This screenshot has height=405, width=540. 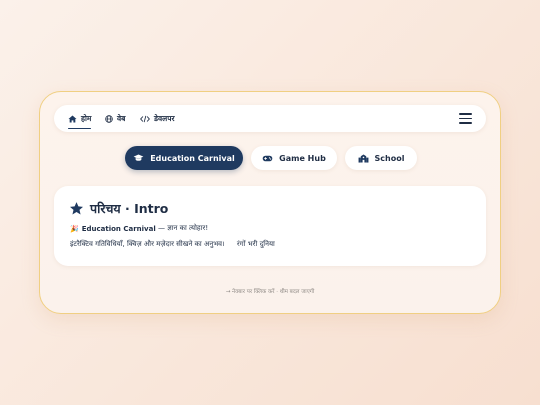 I want to click on page-title: परिचय · Intro, so click(x=118, y=208).